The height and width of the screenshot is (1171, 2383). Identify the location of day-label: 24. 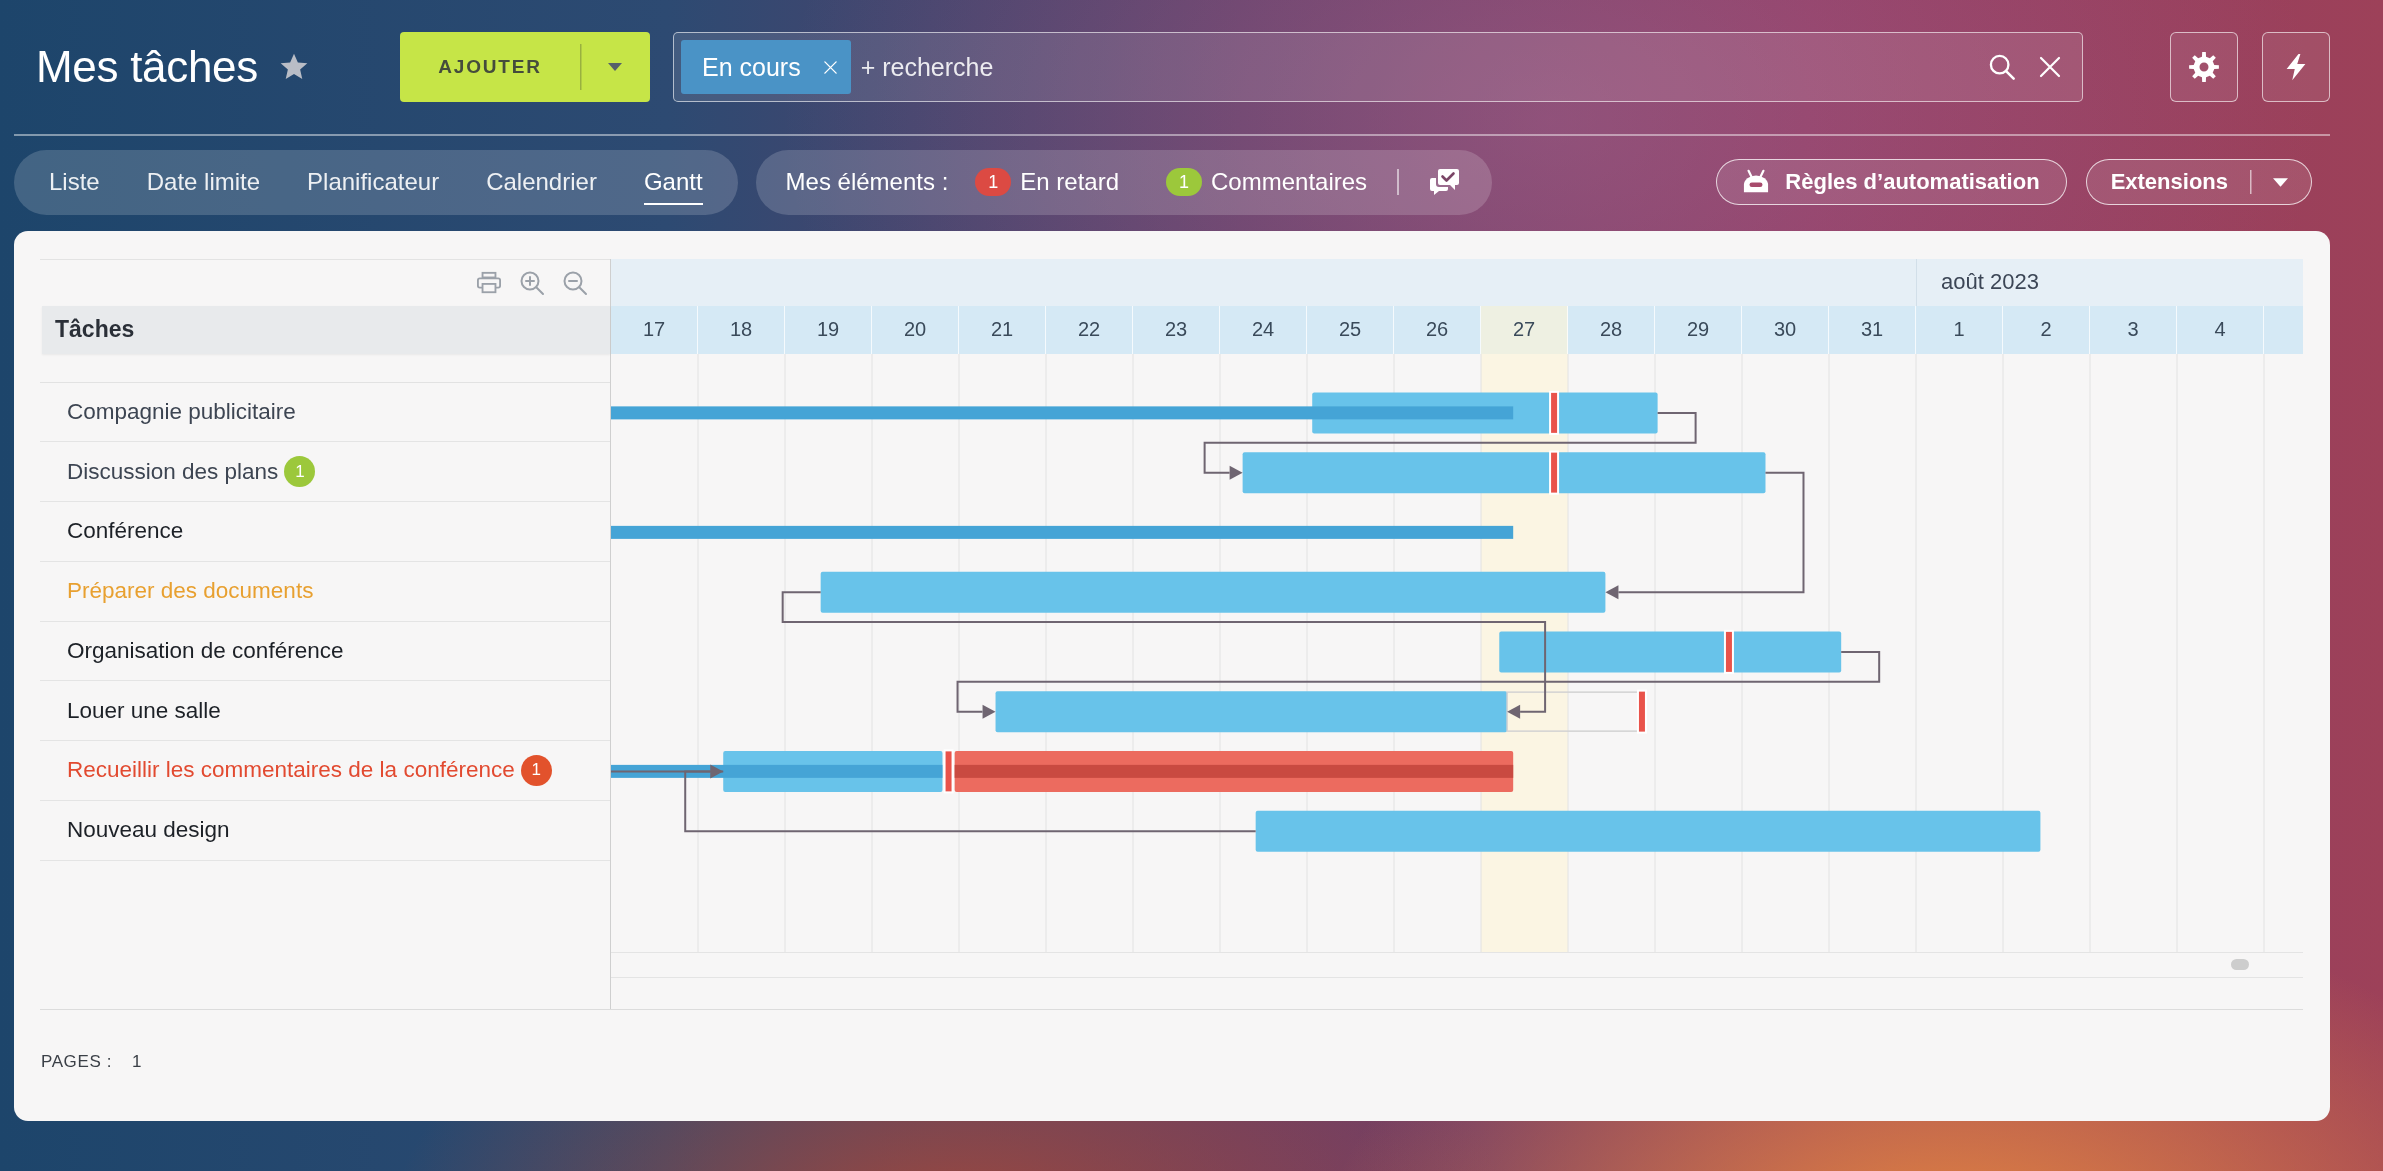
(1263, 329).